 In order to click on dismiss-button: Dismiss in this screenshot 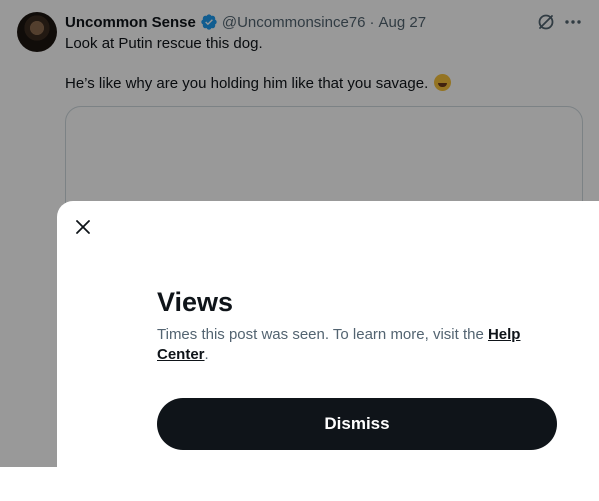, I will do `click(357, 424)`.